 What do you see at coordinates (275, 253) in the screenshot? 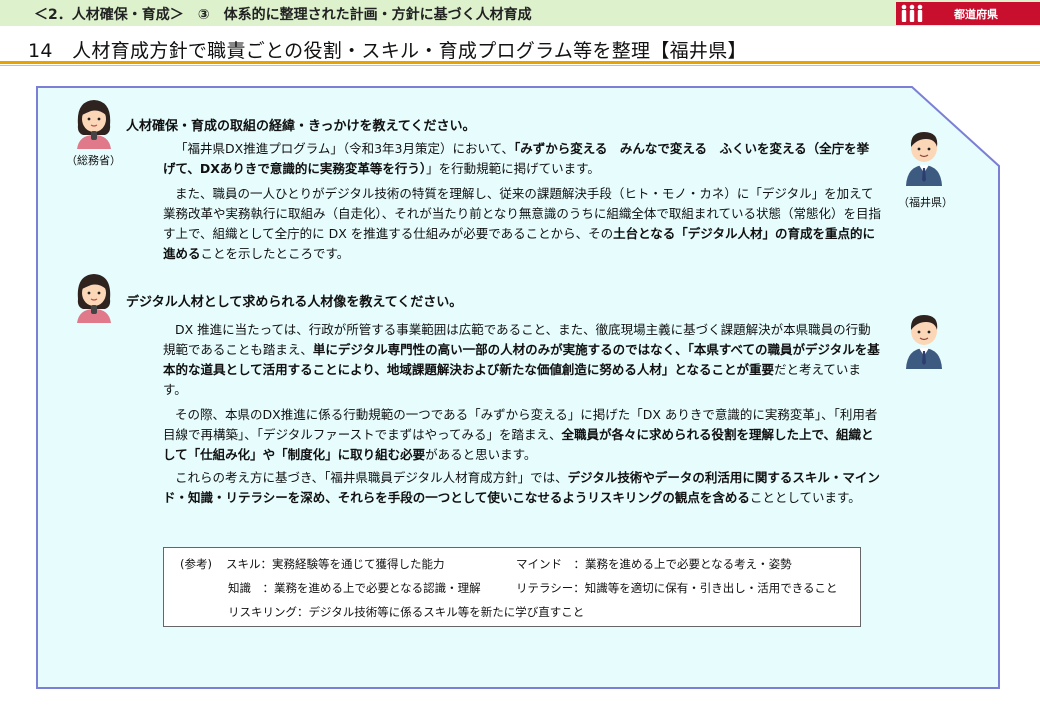
I see `body-text: ことを示したところです。` at bounding box center [275, 253].